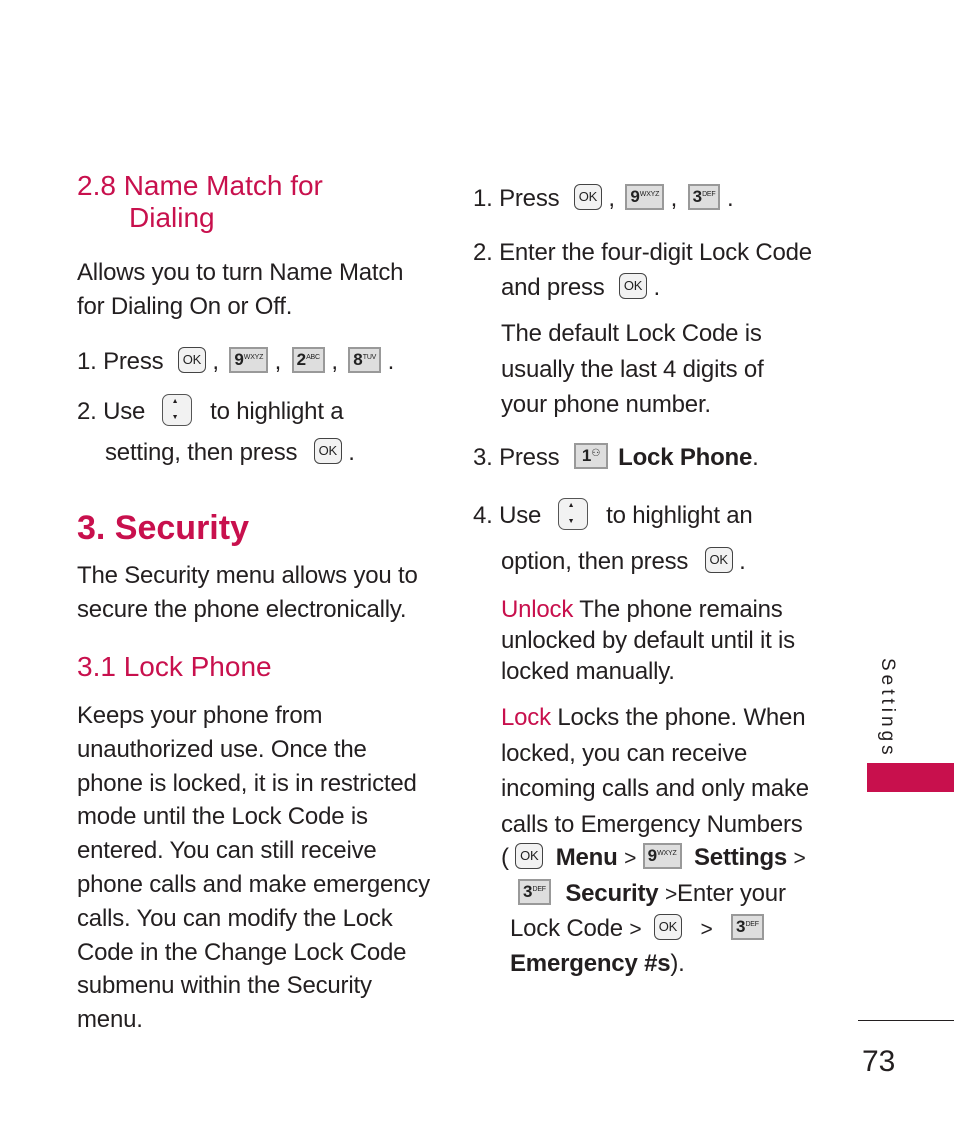 The height and width of the screenshot is (1145, 954). I want to click on lock-step-2-continued: and press OK ., so click(581, 286).